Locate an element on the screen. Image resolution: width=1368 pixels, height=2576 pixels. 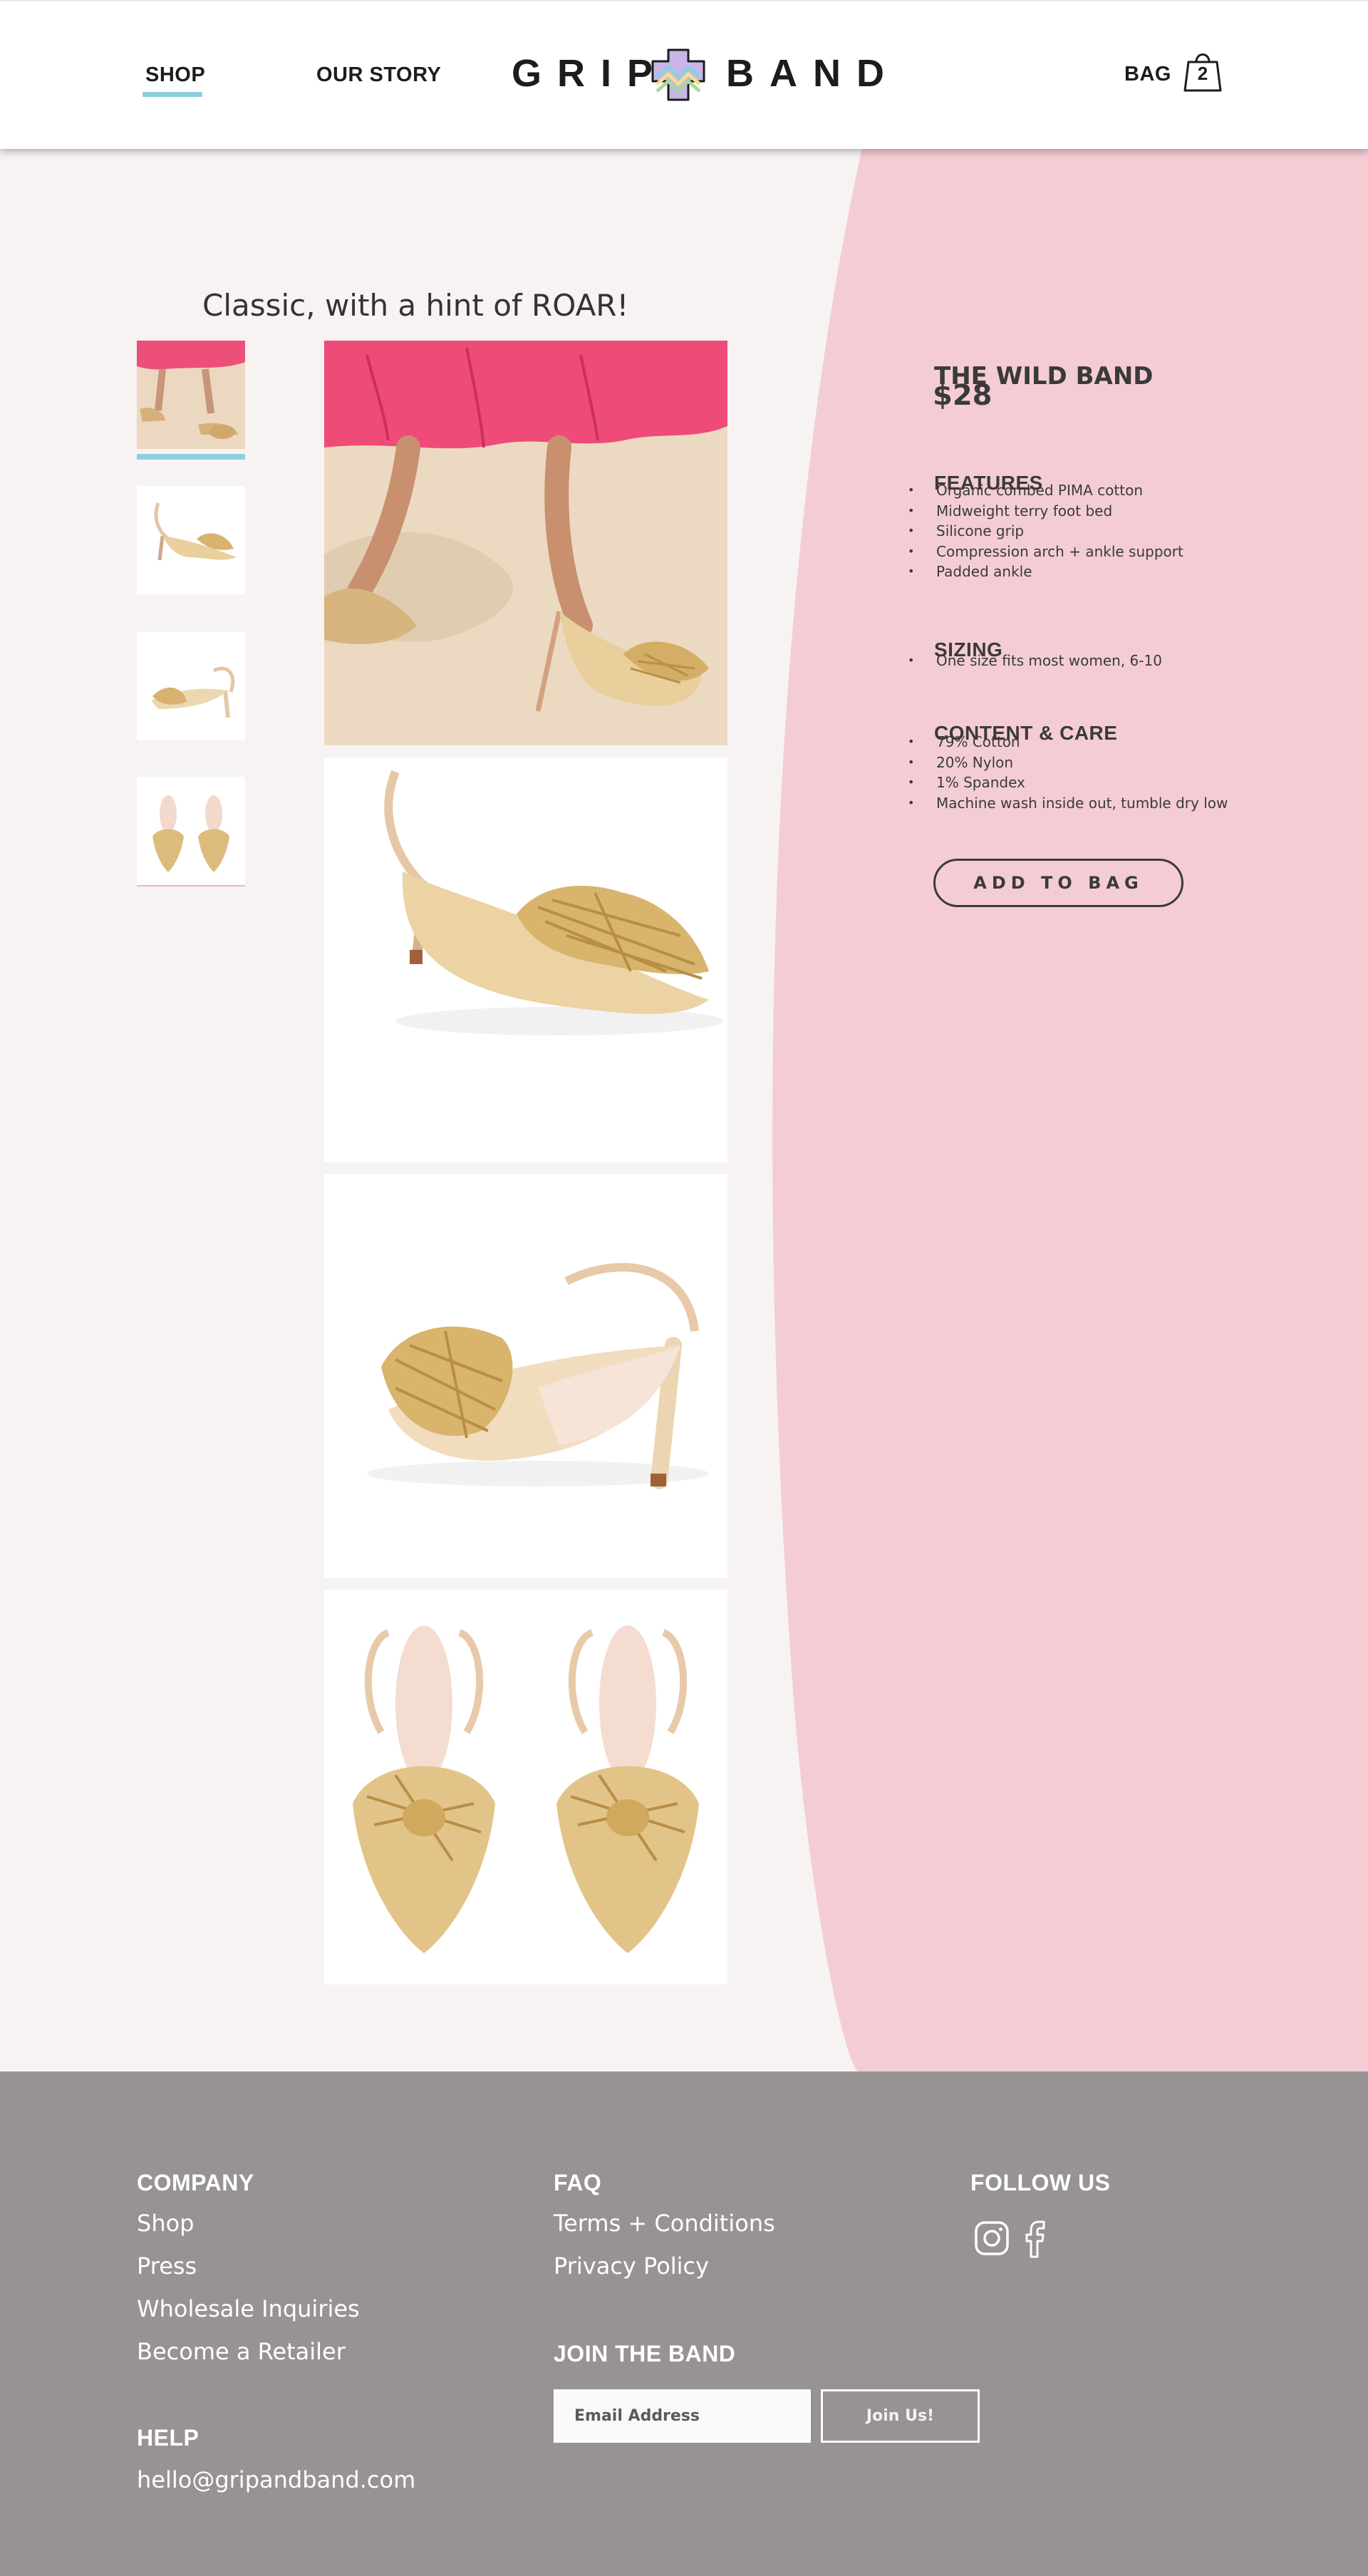
footer-link-terms: Terms + Conditions is located at coordinates (664, 2223).